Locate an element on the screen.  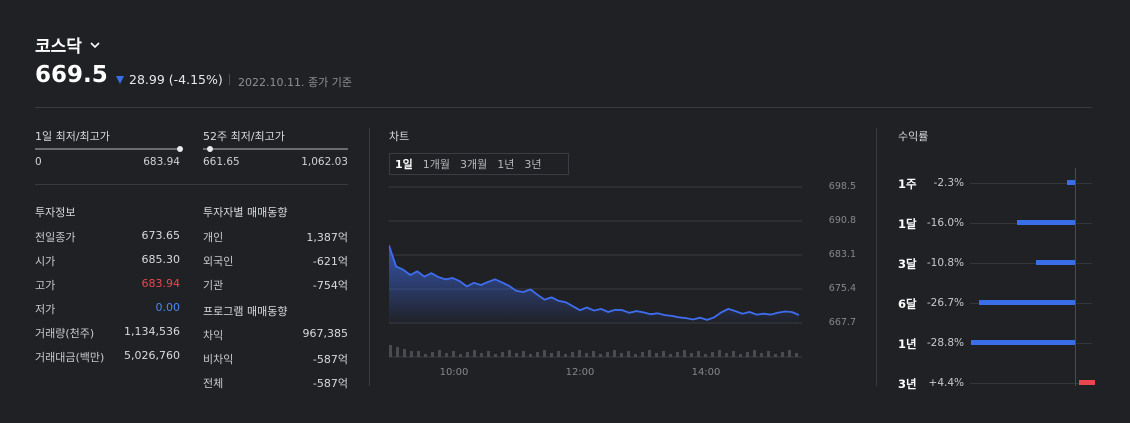
chevron-down-icon is located at coordinates (95, 44).